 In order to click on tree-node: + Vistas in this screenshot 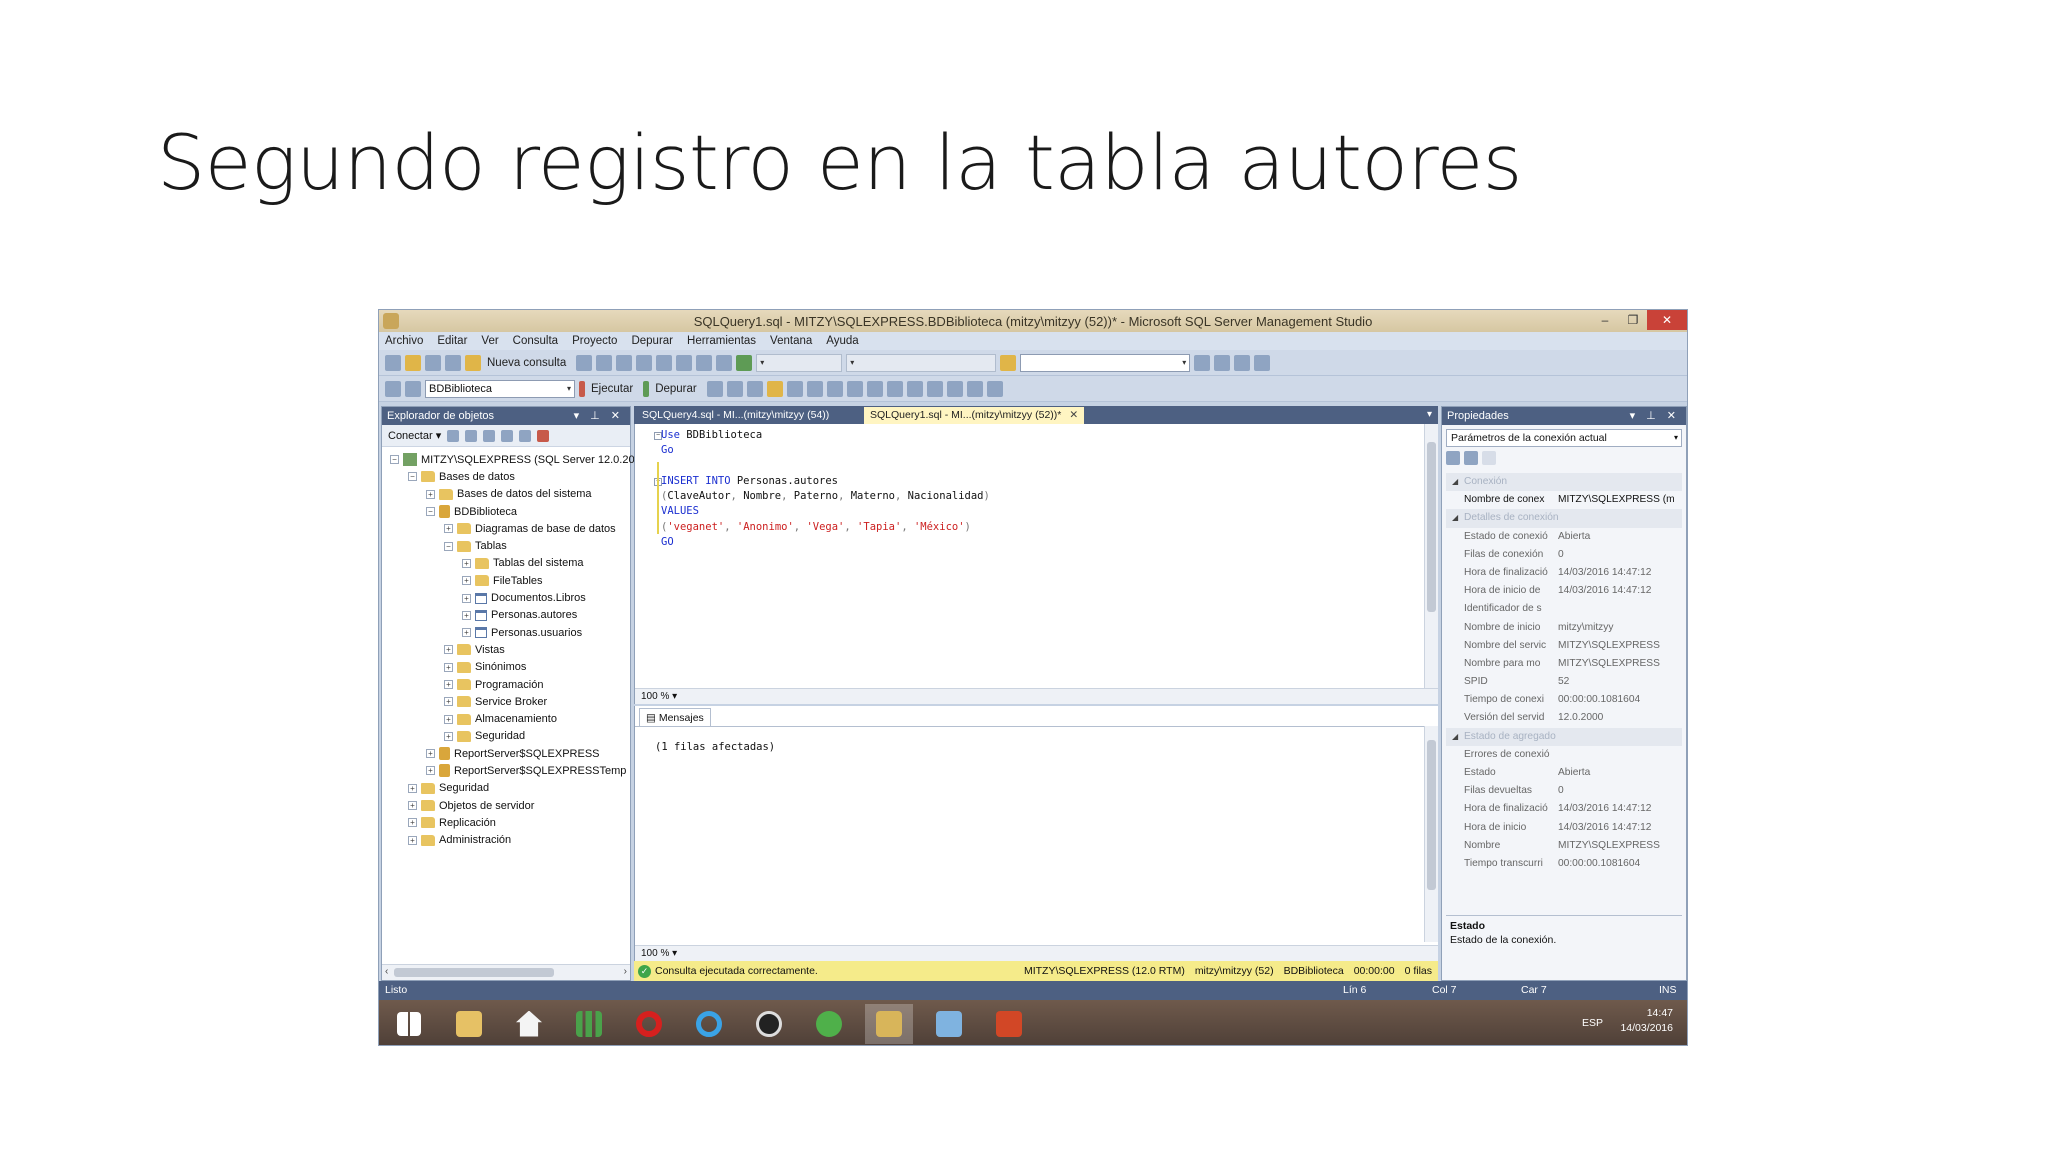, I will do `click(506, 649)`.